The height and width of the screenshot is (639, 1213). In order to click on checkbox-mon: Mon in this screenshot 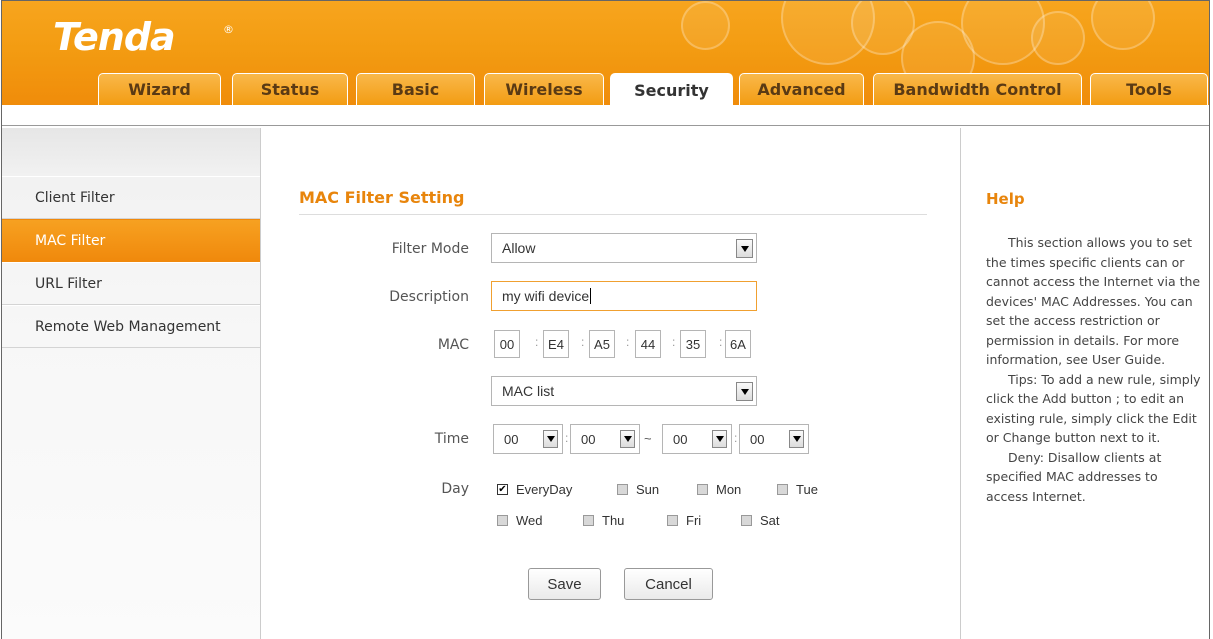, I will do `click(719, 489)`.